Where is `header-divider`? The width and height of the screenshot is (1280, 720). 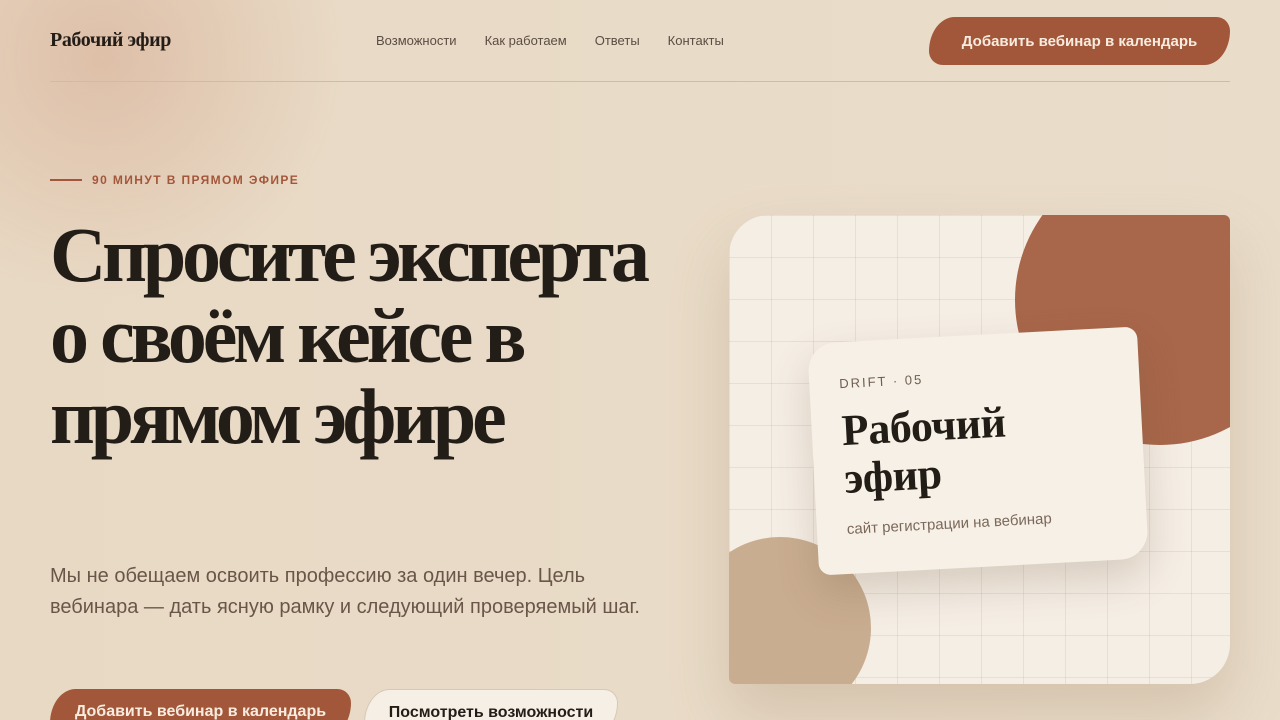
header-divider is located at coordinates (640, 81).